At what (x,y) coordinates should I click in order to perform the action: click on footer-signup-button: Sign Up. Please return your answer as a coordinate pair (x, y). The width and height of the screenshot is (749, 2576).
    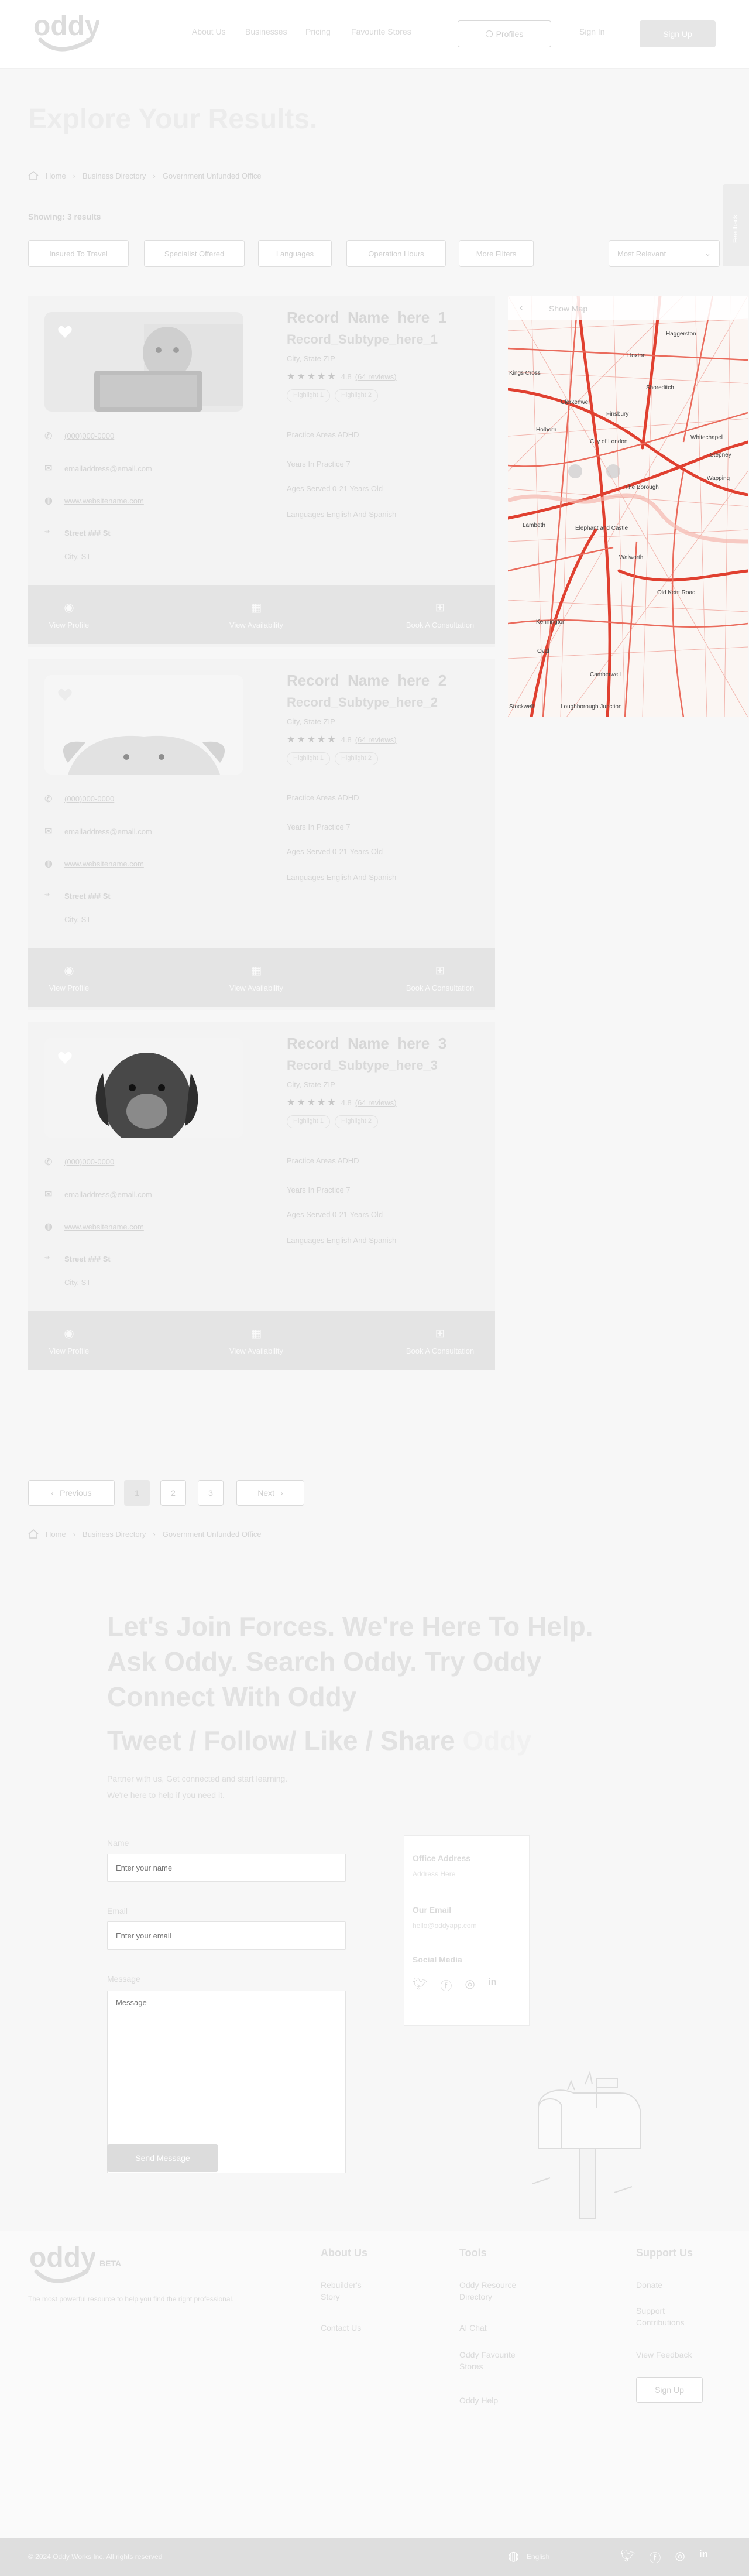
    Looking at the image, I should click on (670, 2390).